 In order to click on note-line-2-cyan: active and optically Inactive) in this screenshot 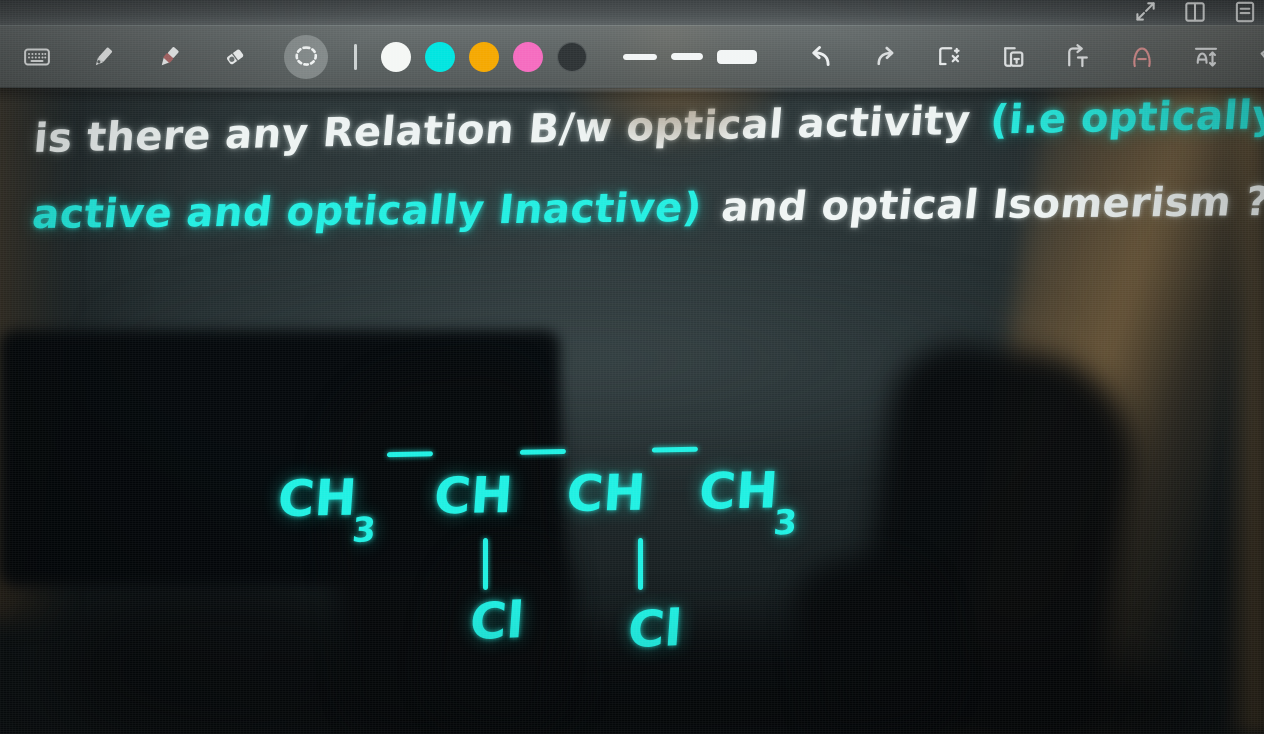, I will do `click(367, 211)`.